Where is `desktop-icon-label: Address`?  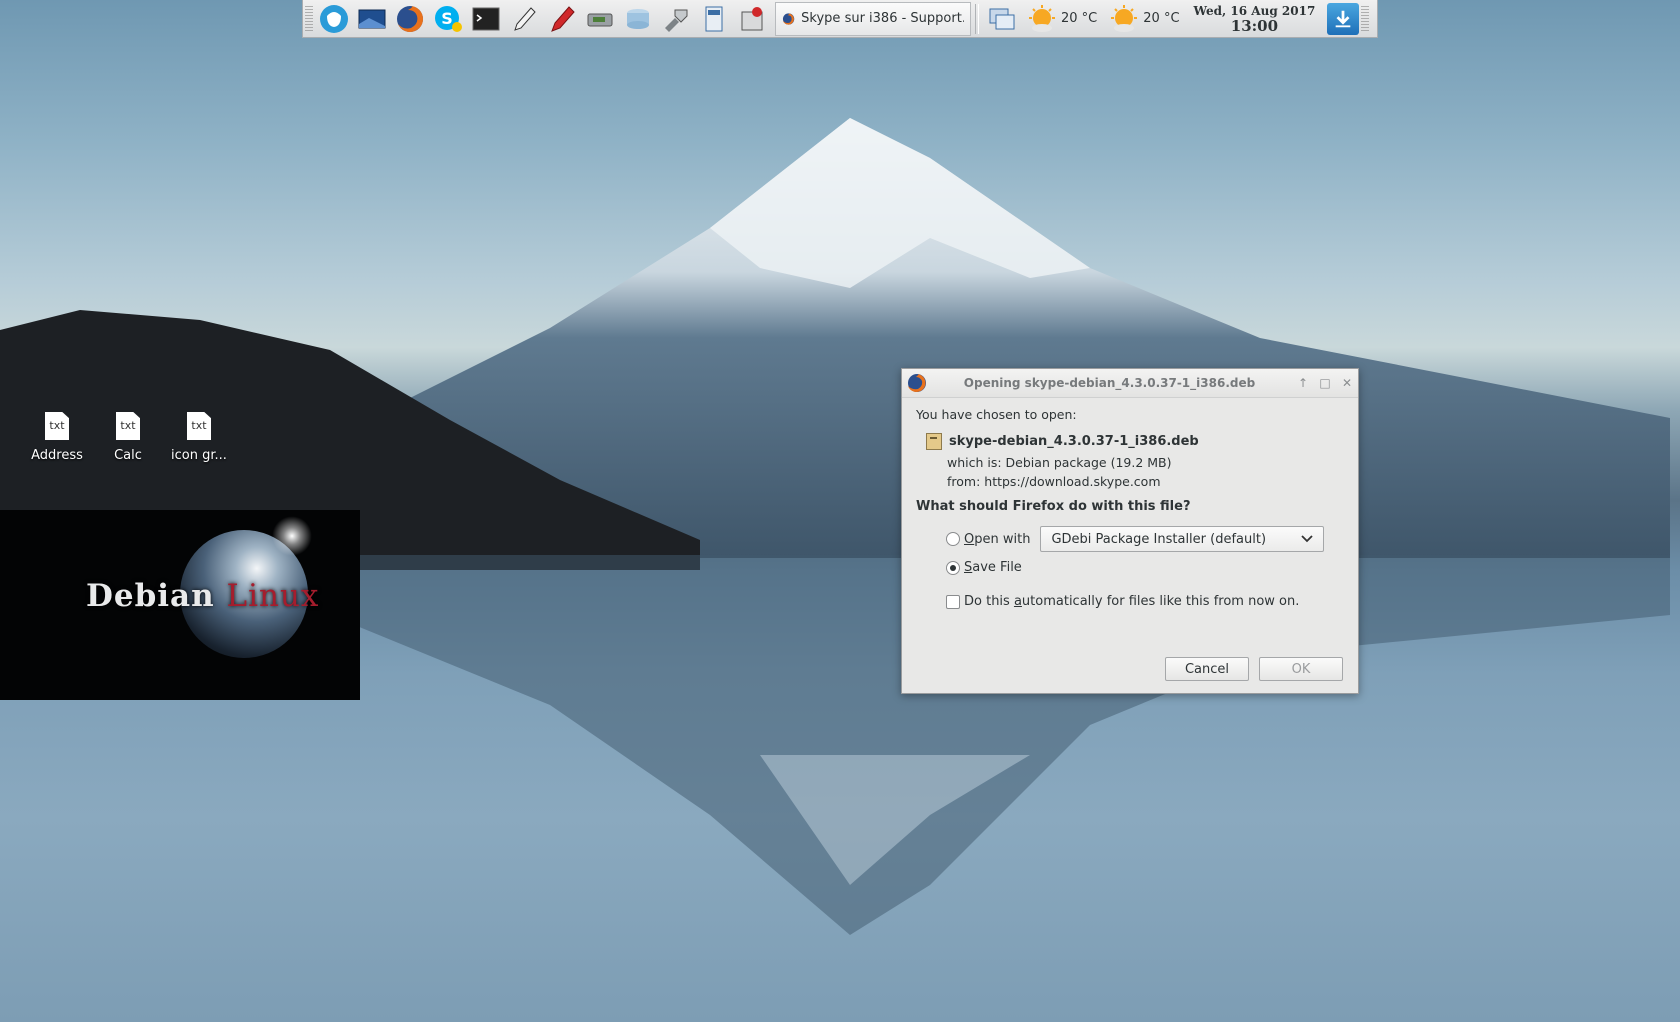
desktop-icon-label: Address is located at coordinates (57, 455).